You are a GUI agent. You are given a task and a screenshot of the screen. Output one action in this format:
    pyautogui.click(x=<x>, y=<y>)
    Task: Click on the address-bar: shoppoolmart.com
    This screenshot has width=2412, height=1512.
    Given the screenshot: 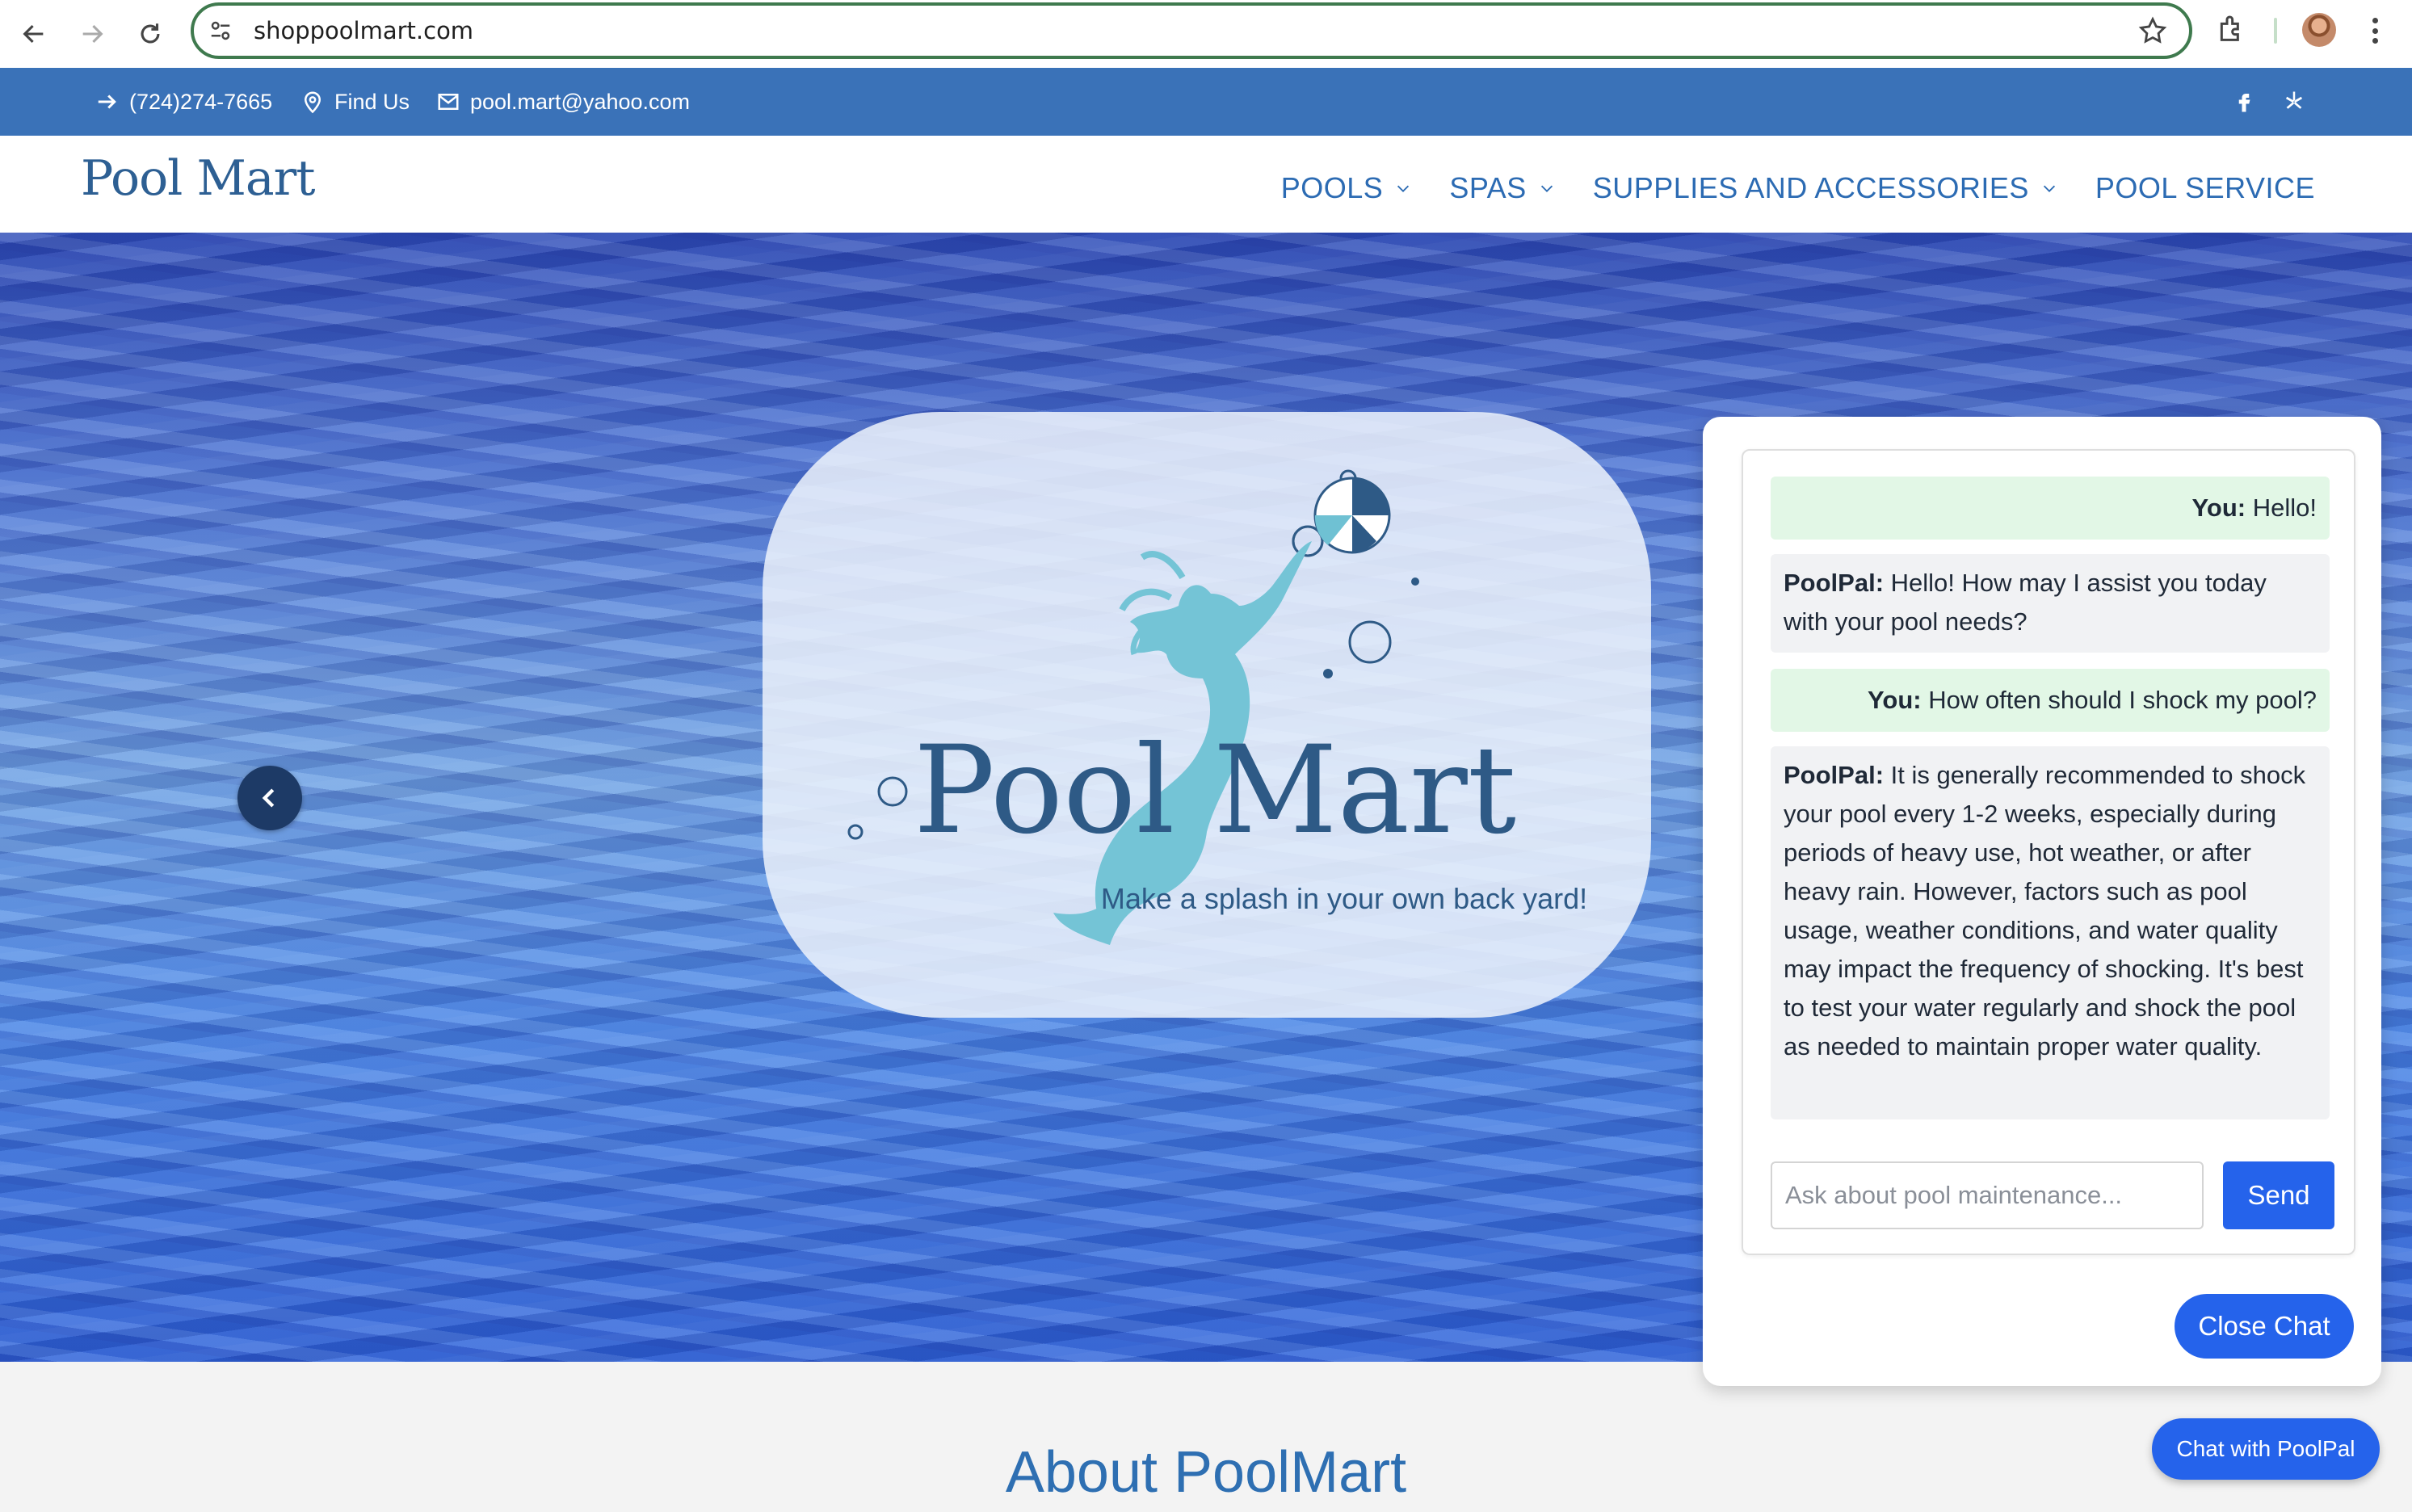 What is the action you would take?
    pyautogui.click(x=1191, y=31)
    